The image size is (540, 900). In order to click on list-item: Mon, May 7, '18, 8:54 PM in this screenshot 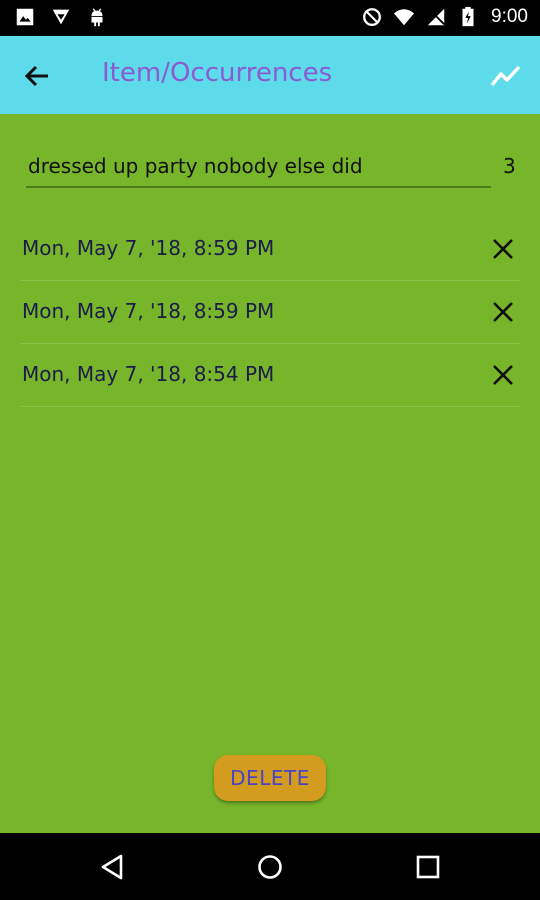, I will do `click(270, 375)`.